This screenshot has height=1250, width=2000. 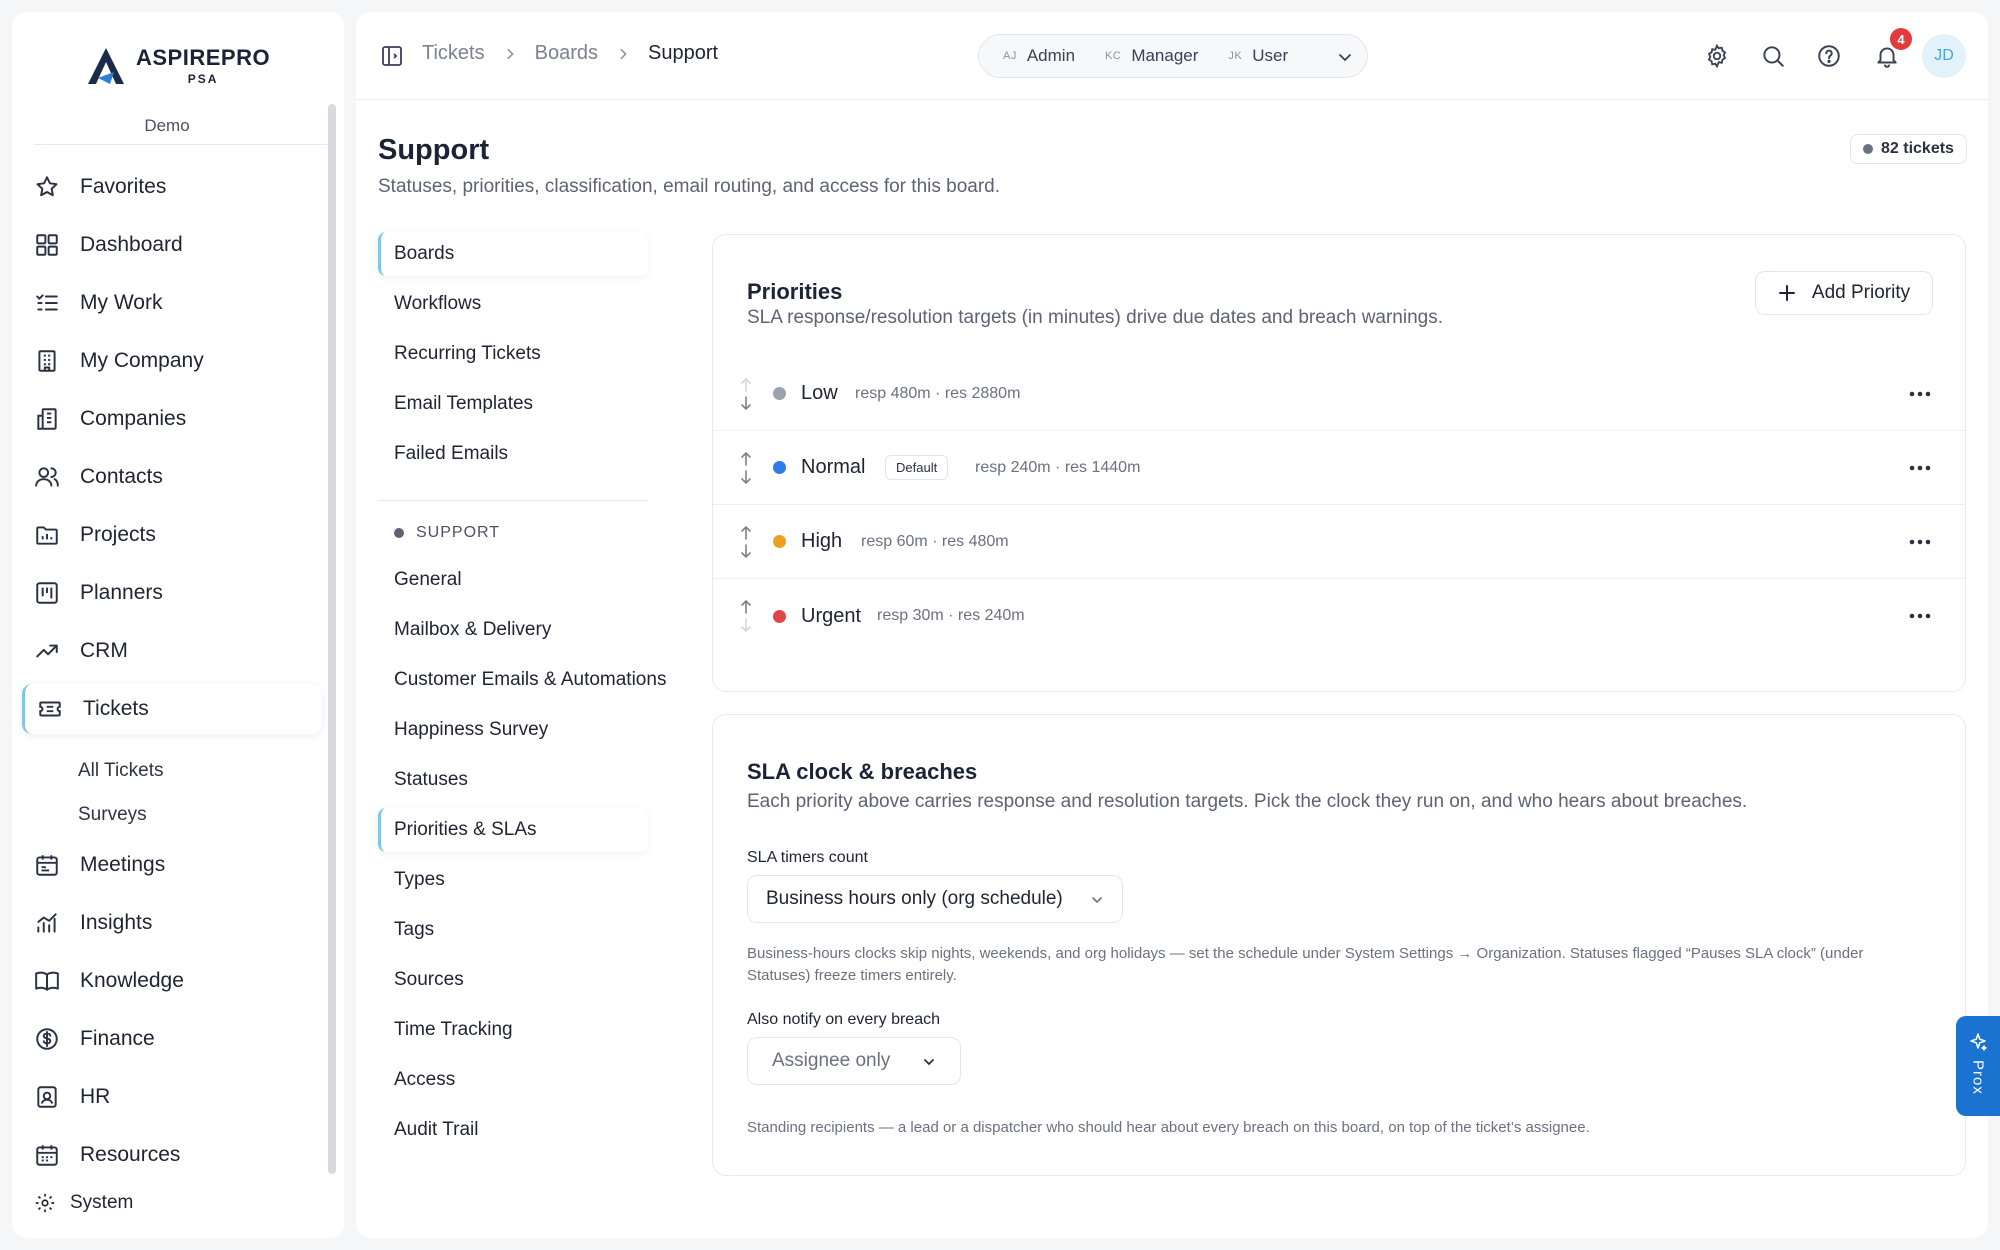 I want to click on priority-name: Low, so click(x=819, y=393).